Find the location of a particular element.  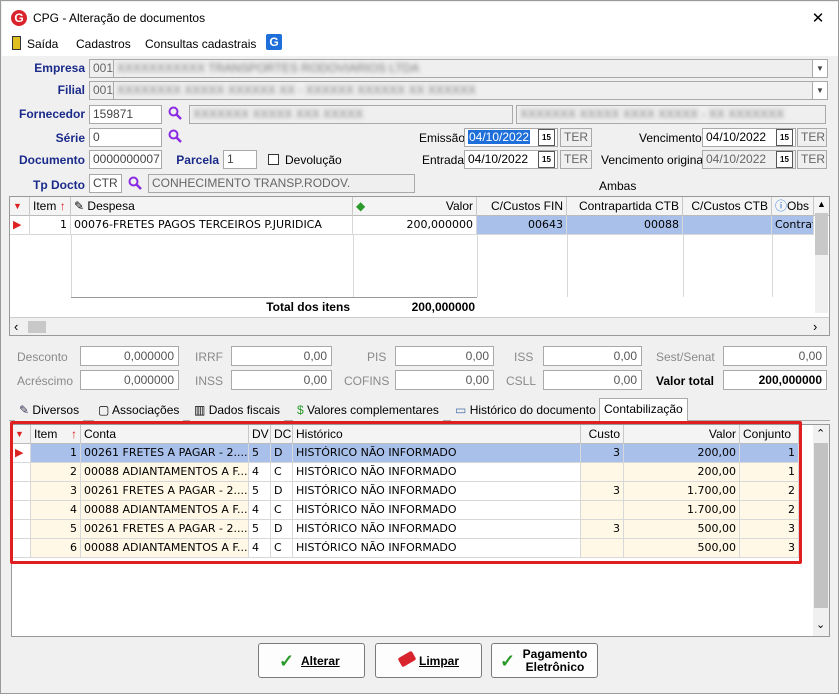

items-cell-valor: 200,000000 is located at coordinates (415, 225).